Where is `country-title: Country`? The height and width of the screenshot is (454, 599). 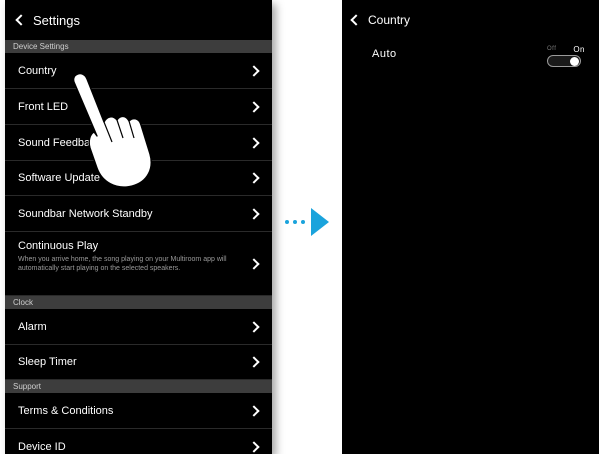 country-title: Country is located at coordinates (389, 20).